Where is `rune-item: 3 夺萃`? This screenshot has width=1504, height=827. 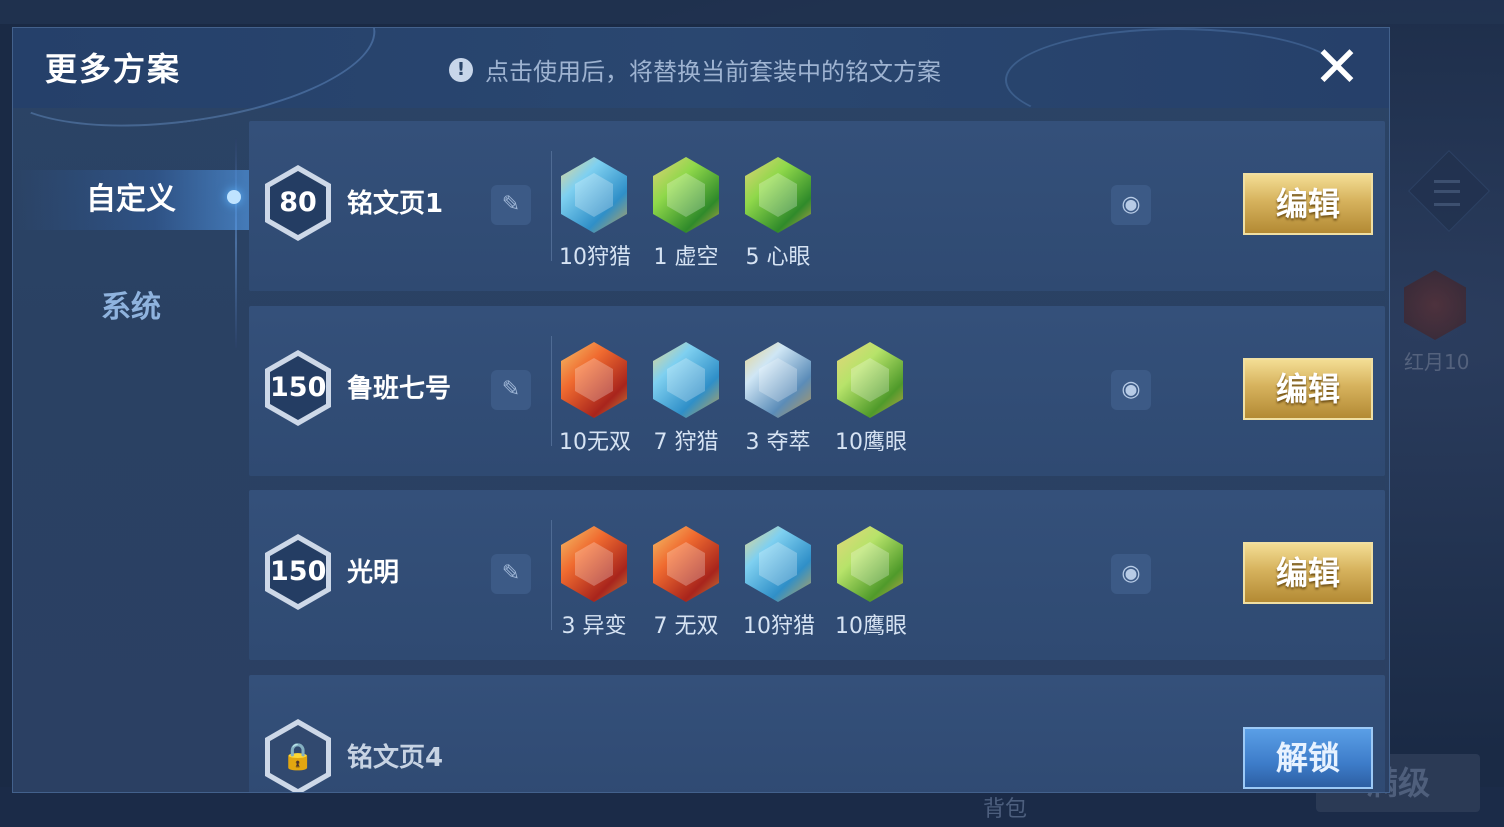
rune-item: 3 夺萃 is located at coordinates (778, 399).